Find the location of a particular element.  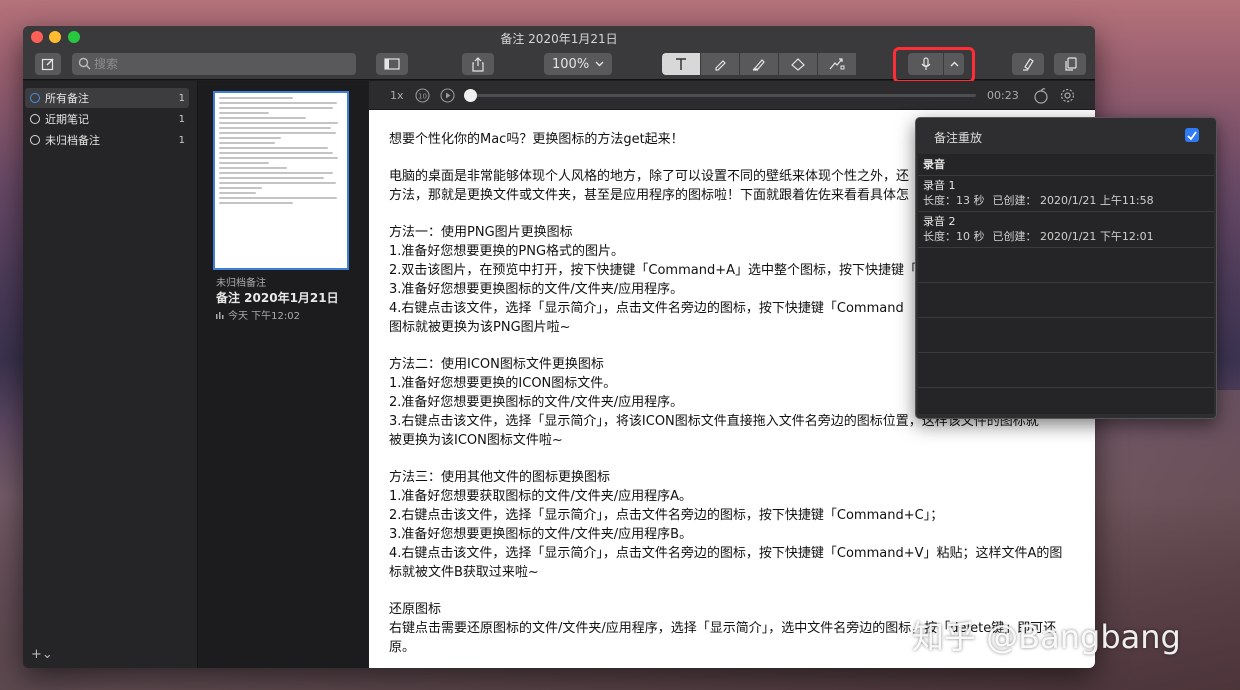

eraser-icon is located at coordinates (797, 64).